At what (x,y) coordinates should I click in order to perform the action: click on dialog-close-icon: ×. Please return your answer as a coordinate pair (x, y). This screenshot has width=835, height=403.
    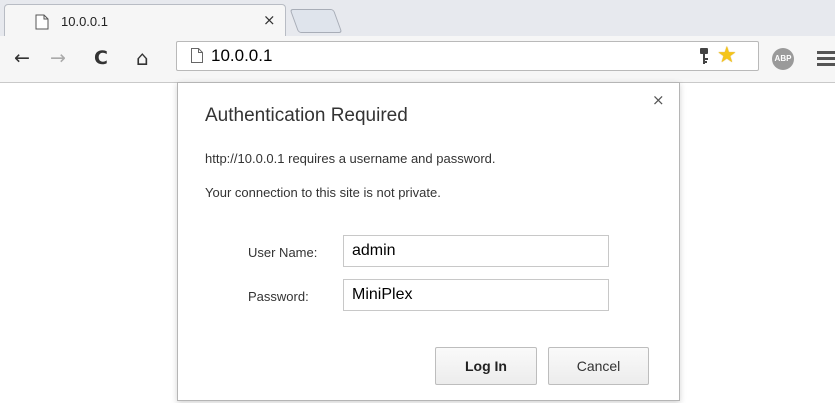
    Looking at the image, I should click on (658, 100).